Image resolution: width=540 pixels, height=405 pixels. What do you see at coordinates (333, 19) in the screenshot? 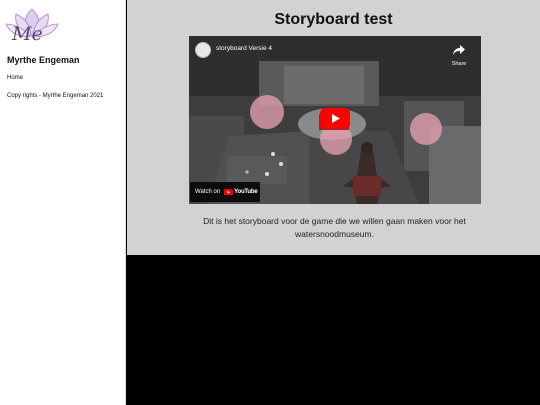
I see `page-title: Storyboard test` at bounding box center [333, 19].